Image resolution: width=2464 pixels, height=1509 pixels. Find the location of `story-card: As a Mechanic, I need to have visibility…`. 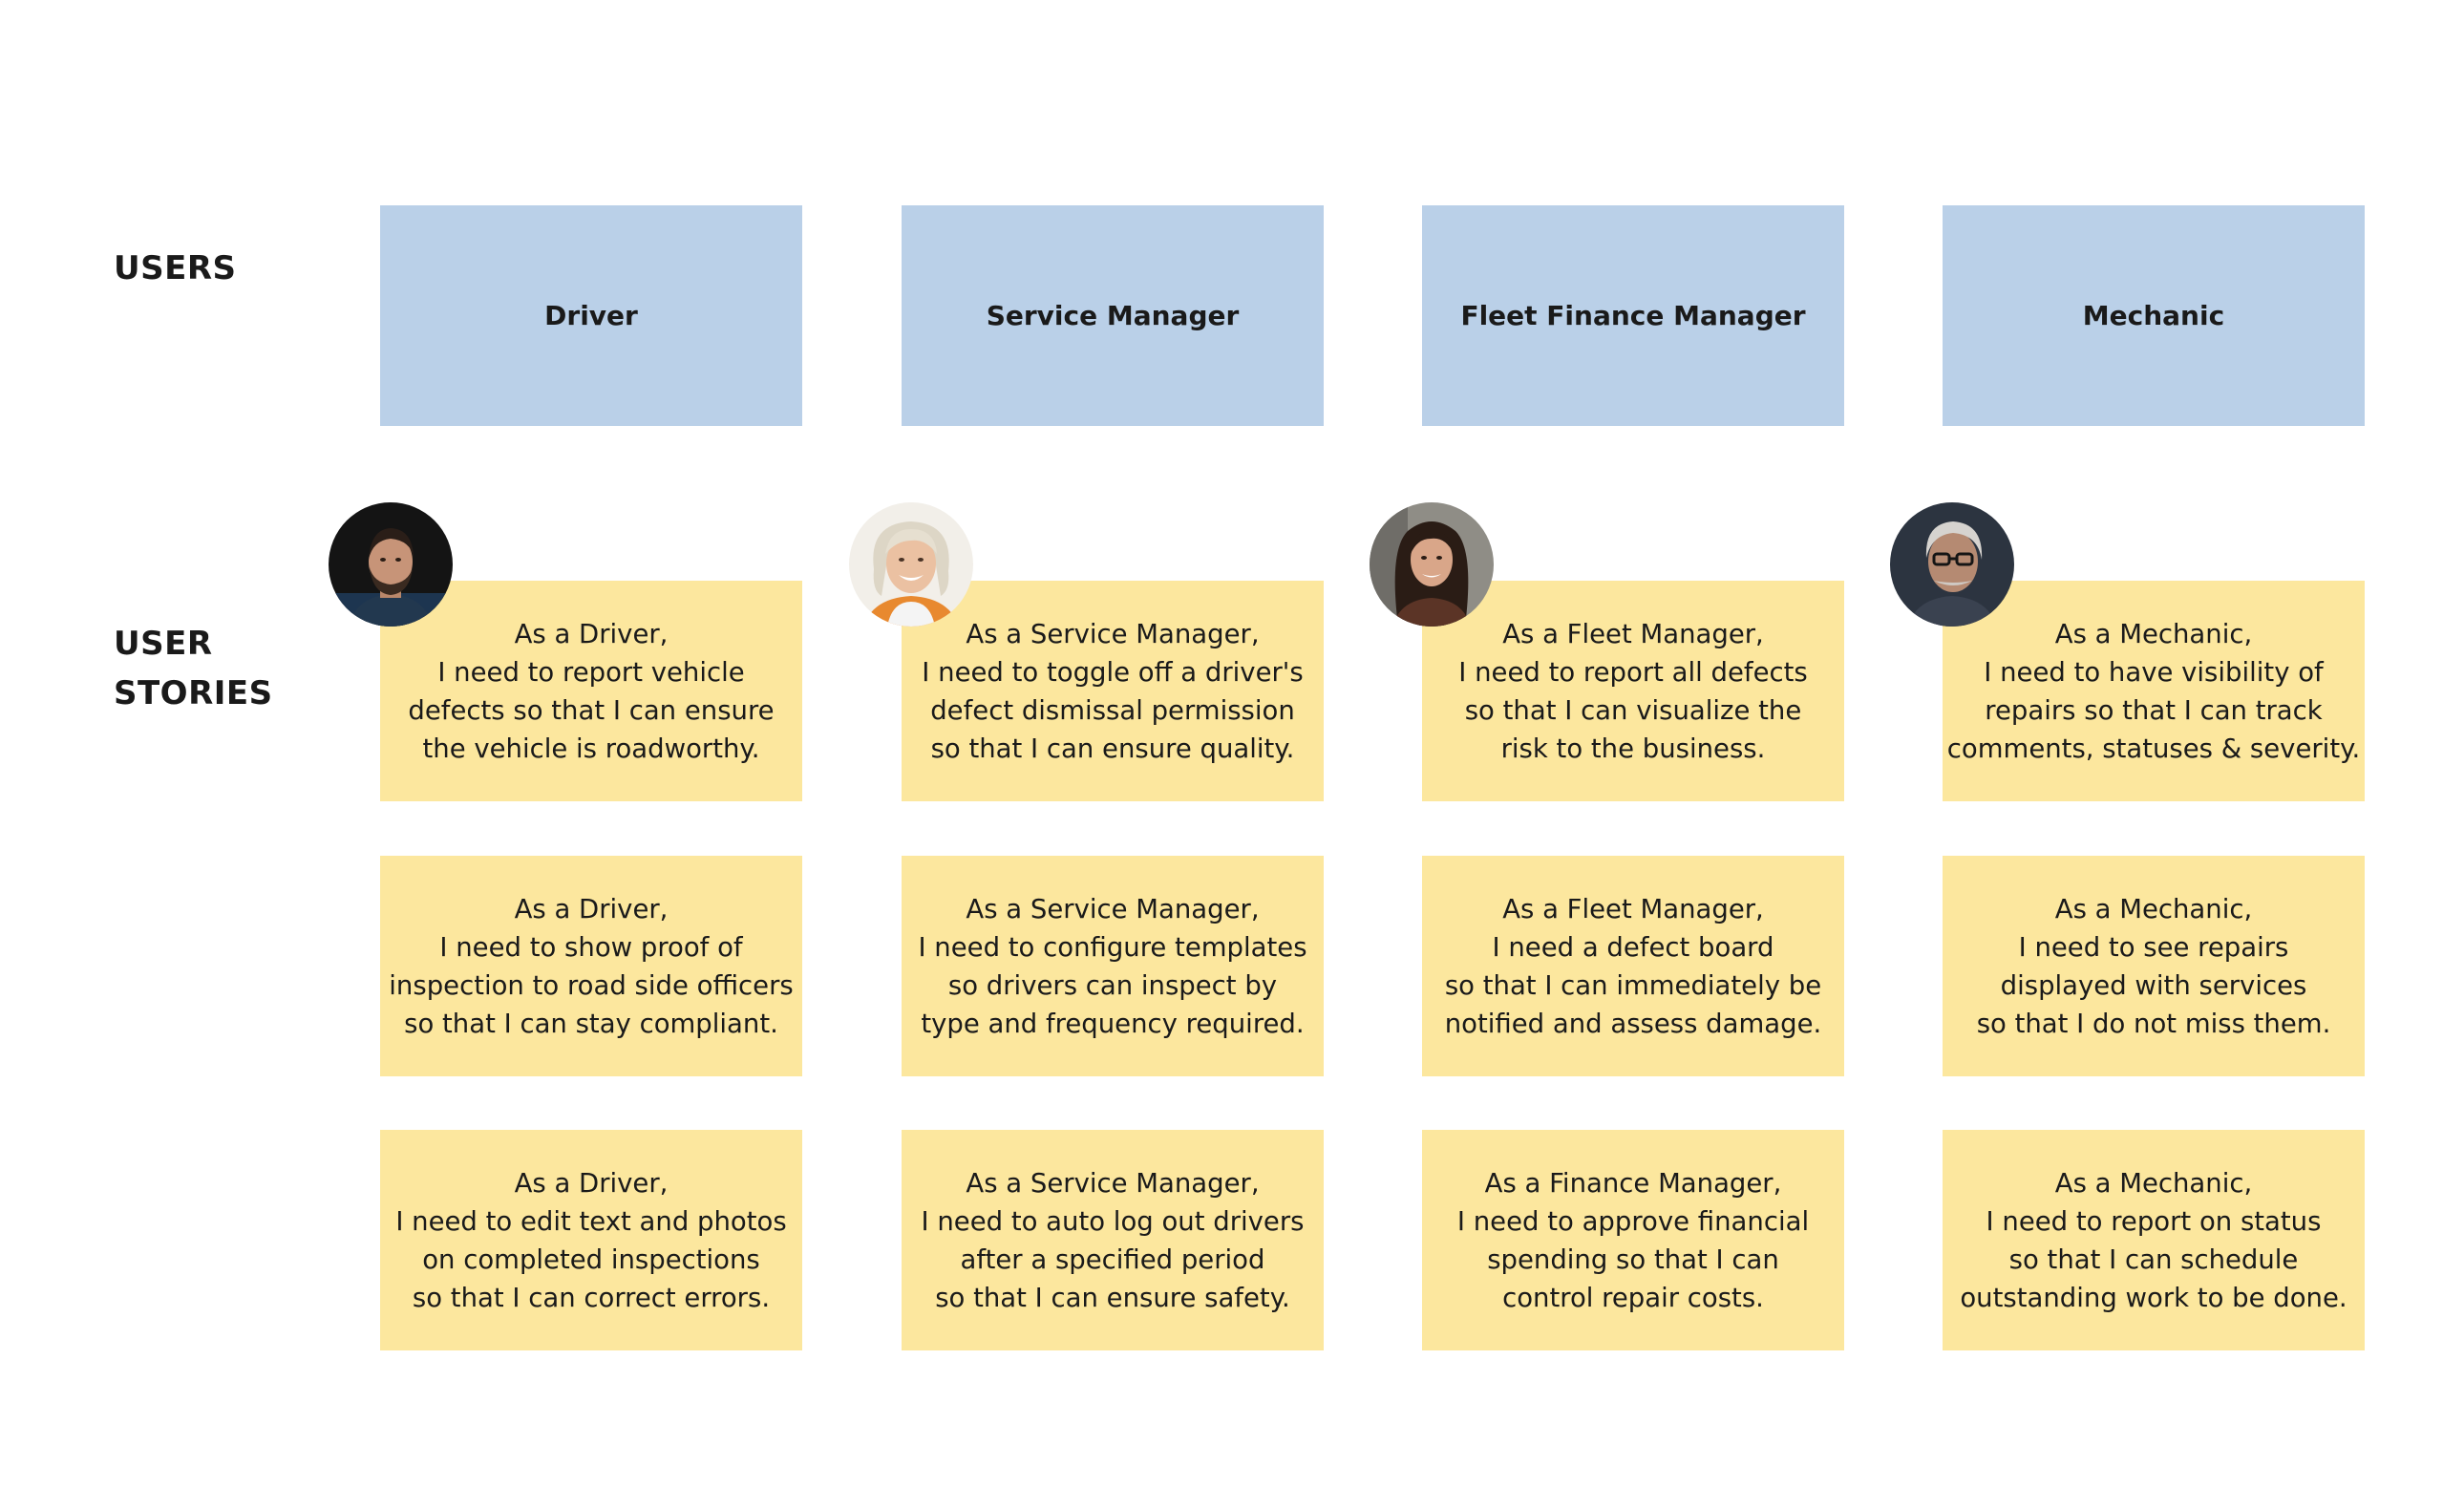

story-card: As a Mechanic, I need to have visibility… is located at coordinates (2154, 691).